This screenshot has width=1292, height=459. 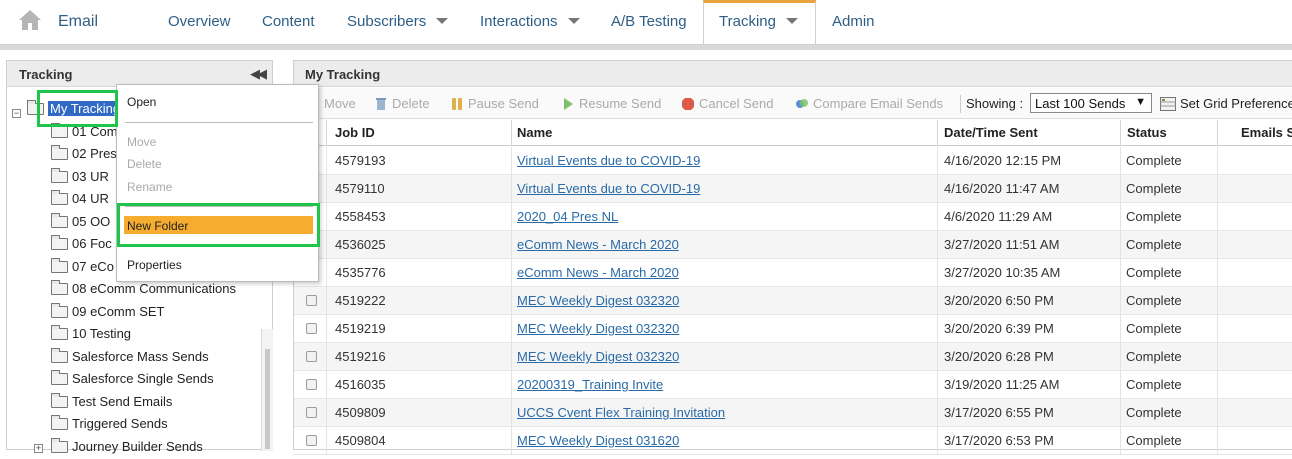 I want to click on showing-select: Last 100 Sends ▼, so click(x=1091, y=103).